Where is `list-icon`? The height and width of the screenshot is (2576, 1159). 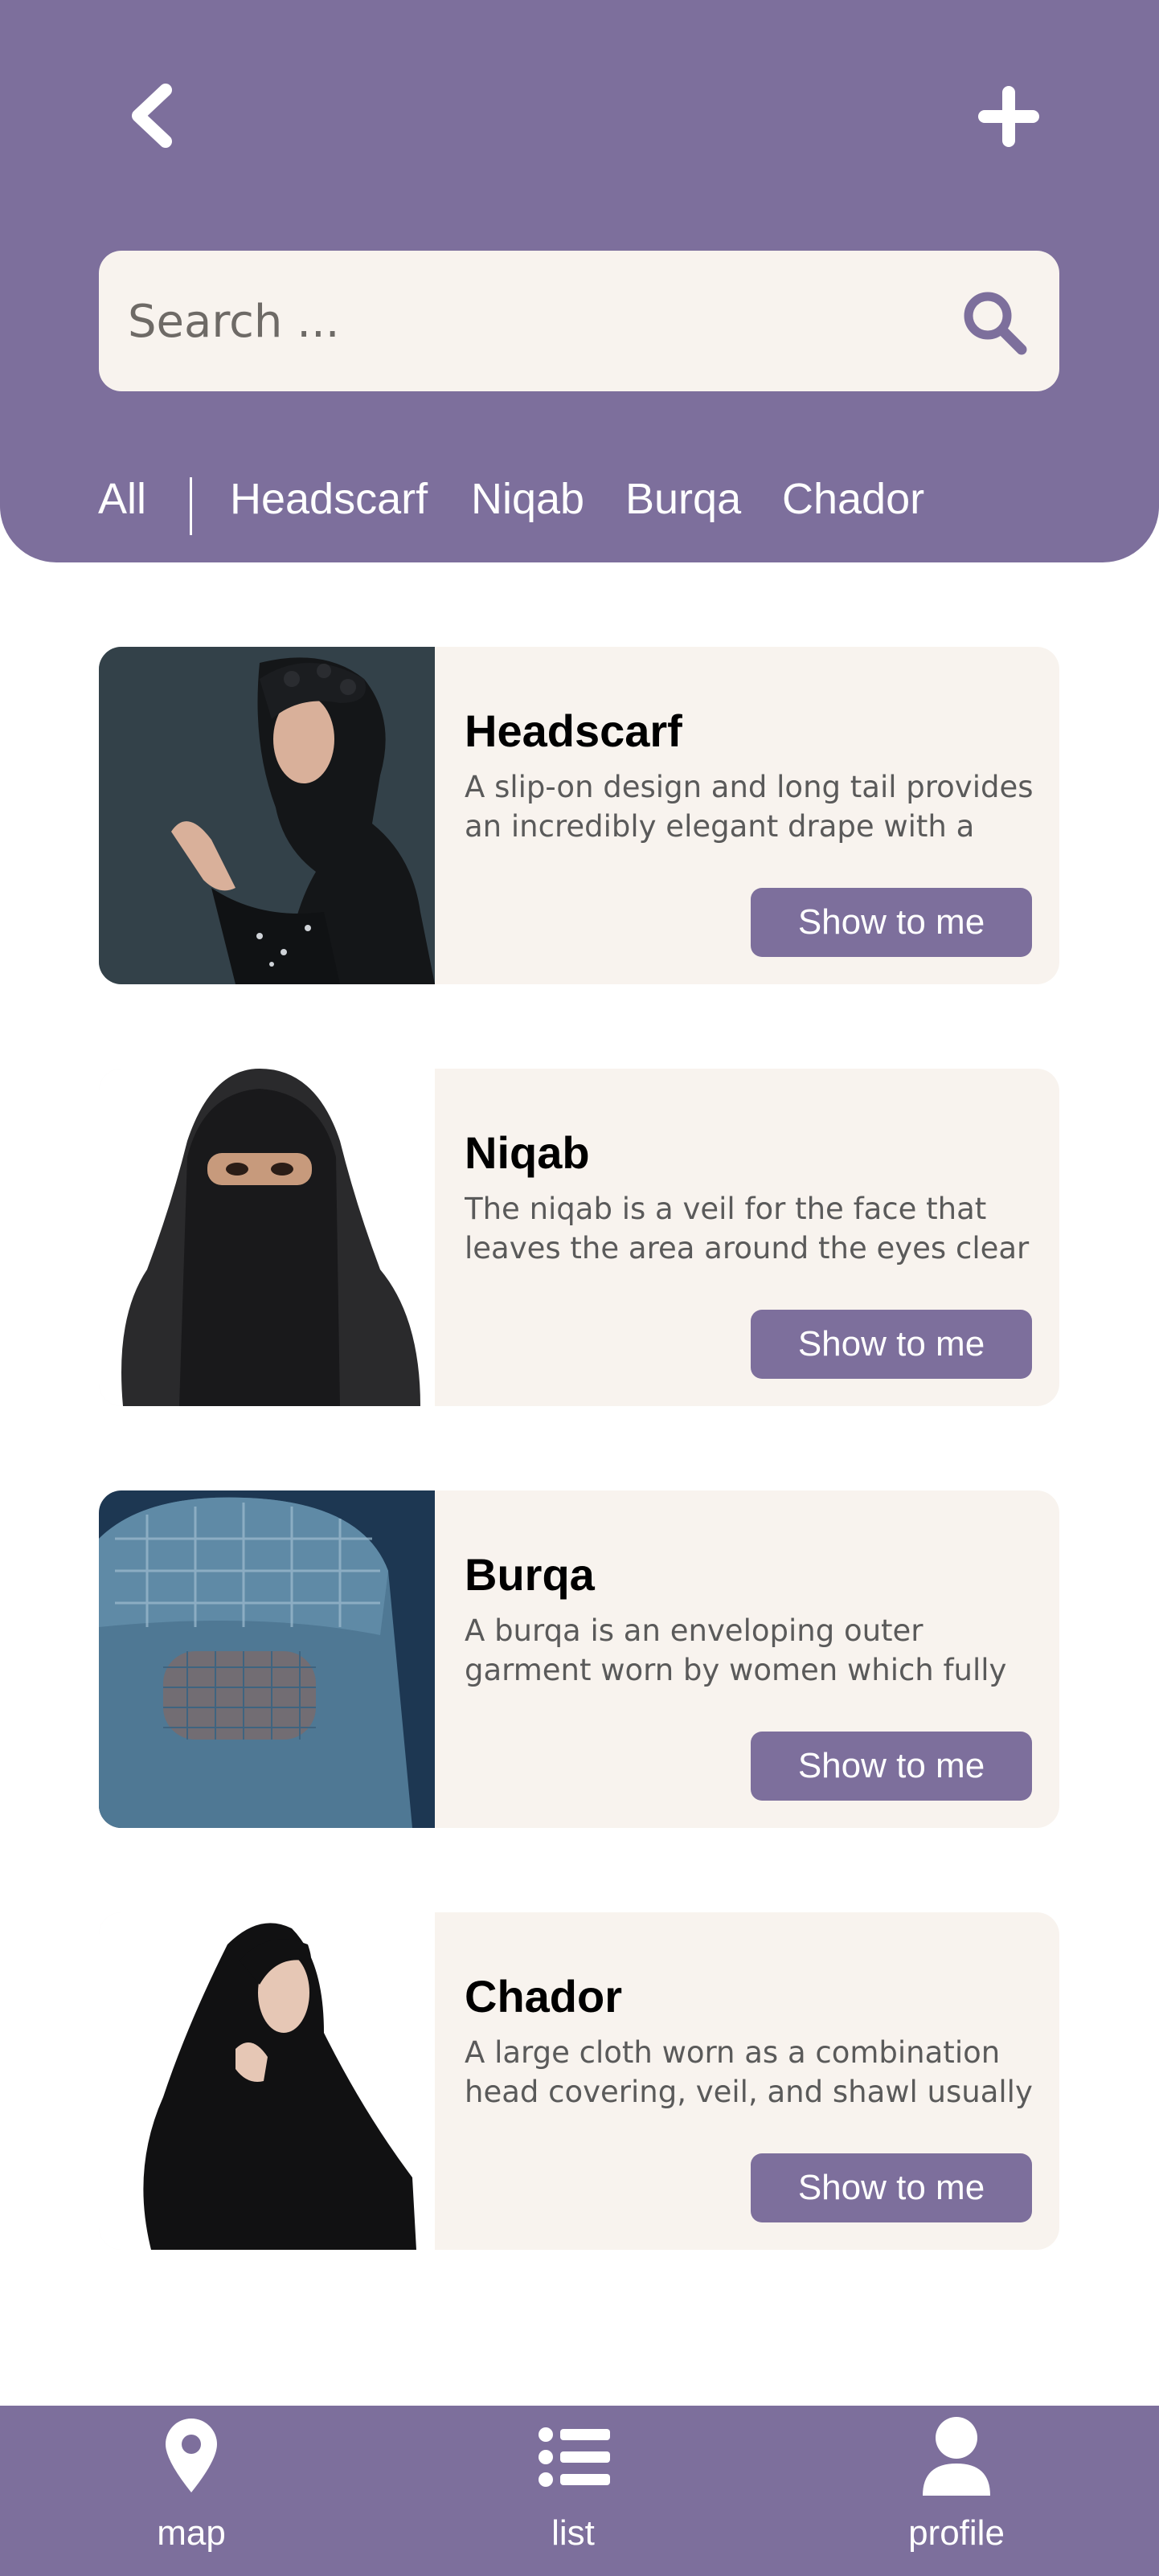
list-icon is located at coordinates (575, 2457).